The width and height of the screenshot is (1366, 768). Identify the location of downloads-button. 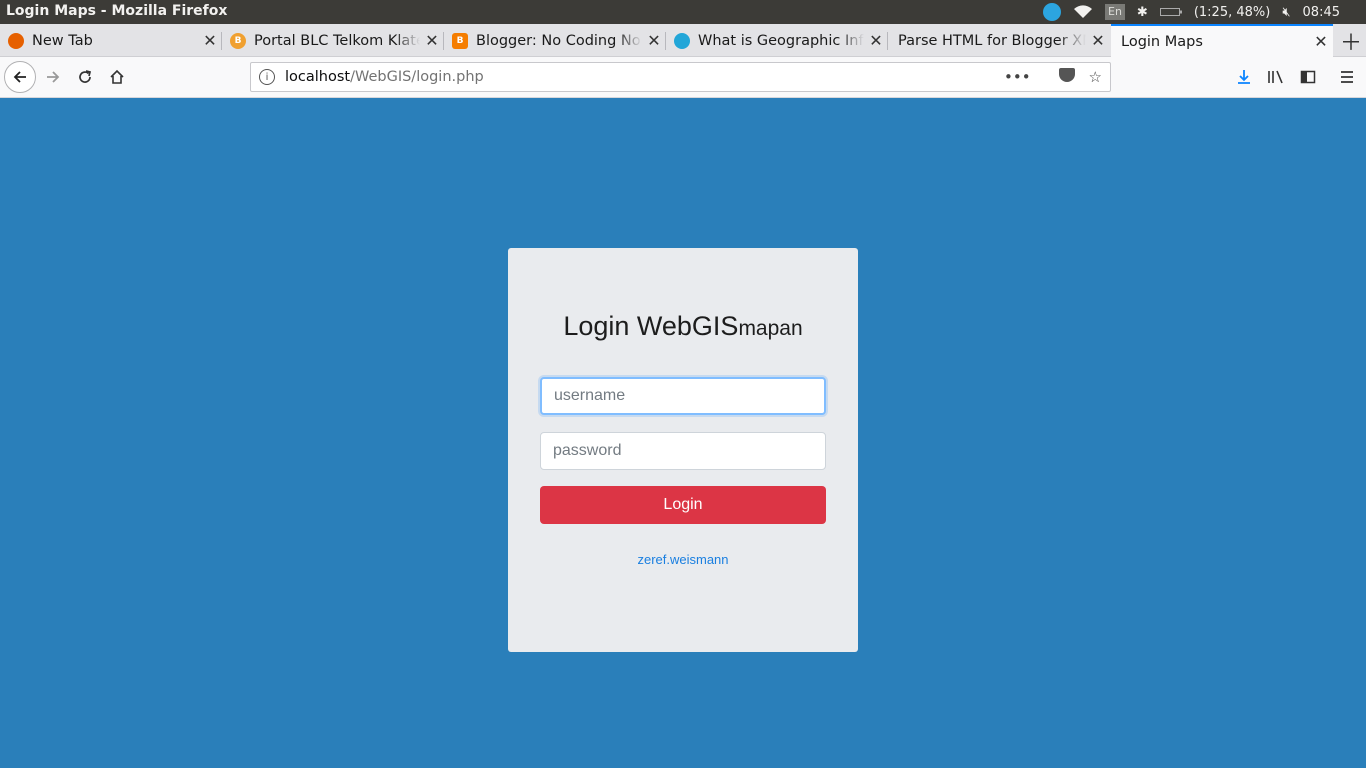
(1244, 77).